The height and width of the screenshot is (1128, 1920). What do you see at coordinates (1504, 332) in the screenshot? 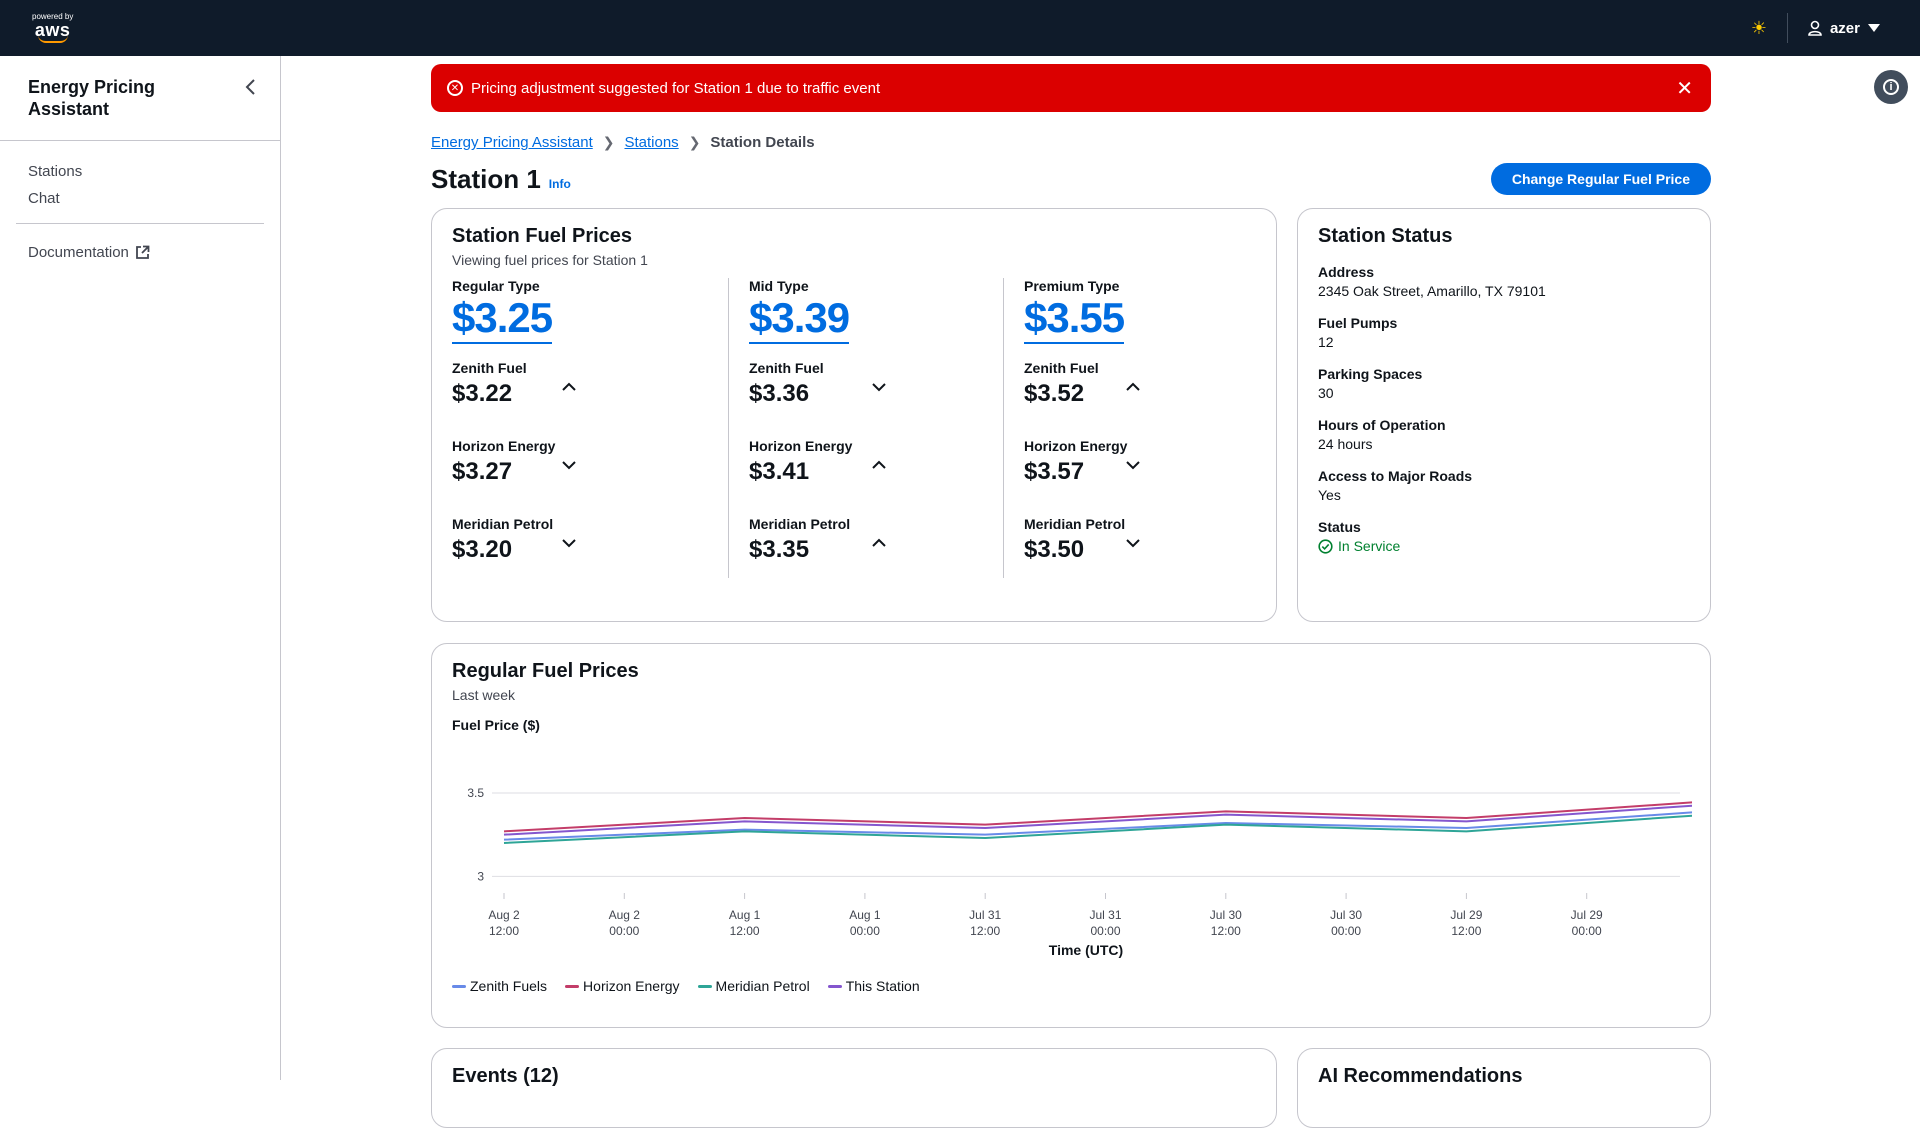
I see `status-field-fuel-pumps: Fuel Pumps 12` at bounding box center [1504, 332].